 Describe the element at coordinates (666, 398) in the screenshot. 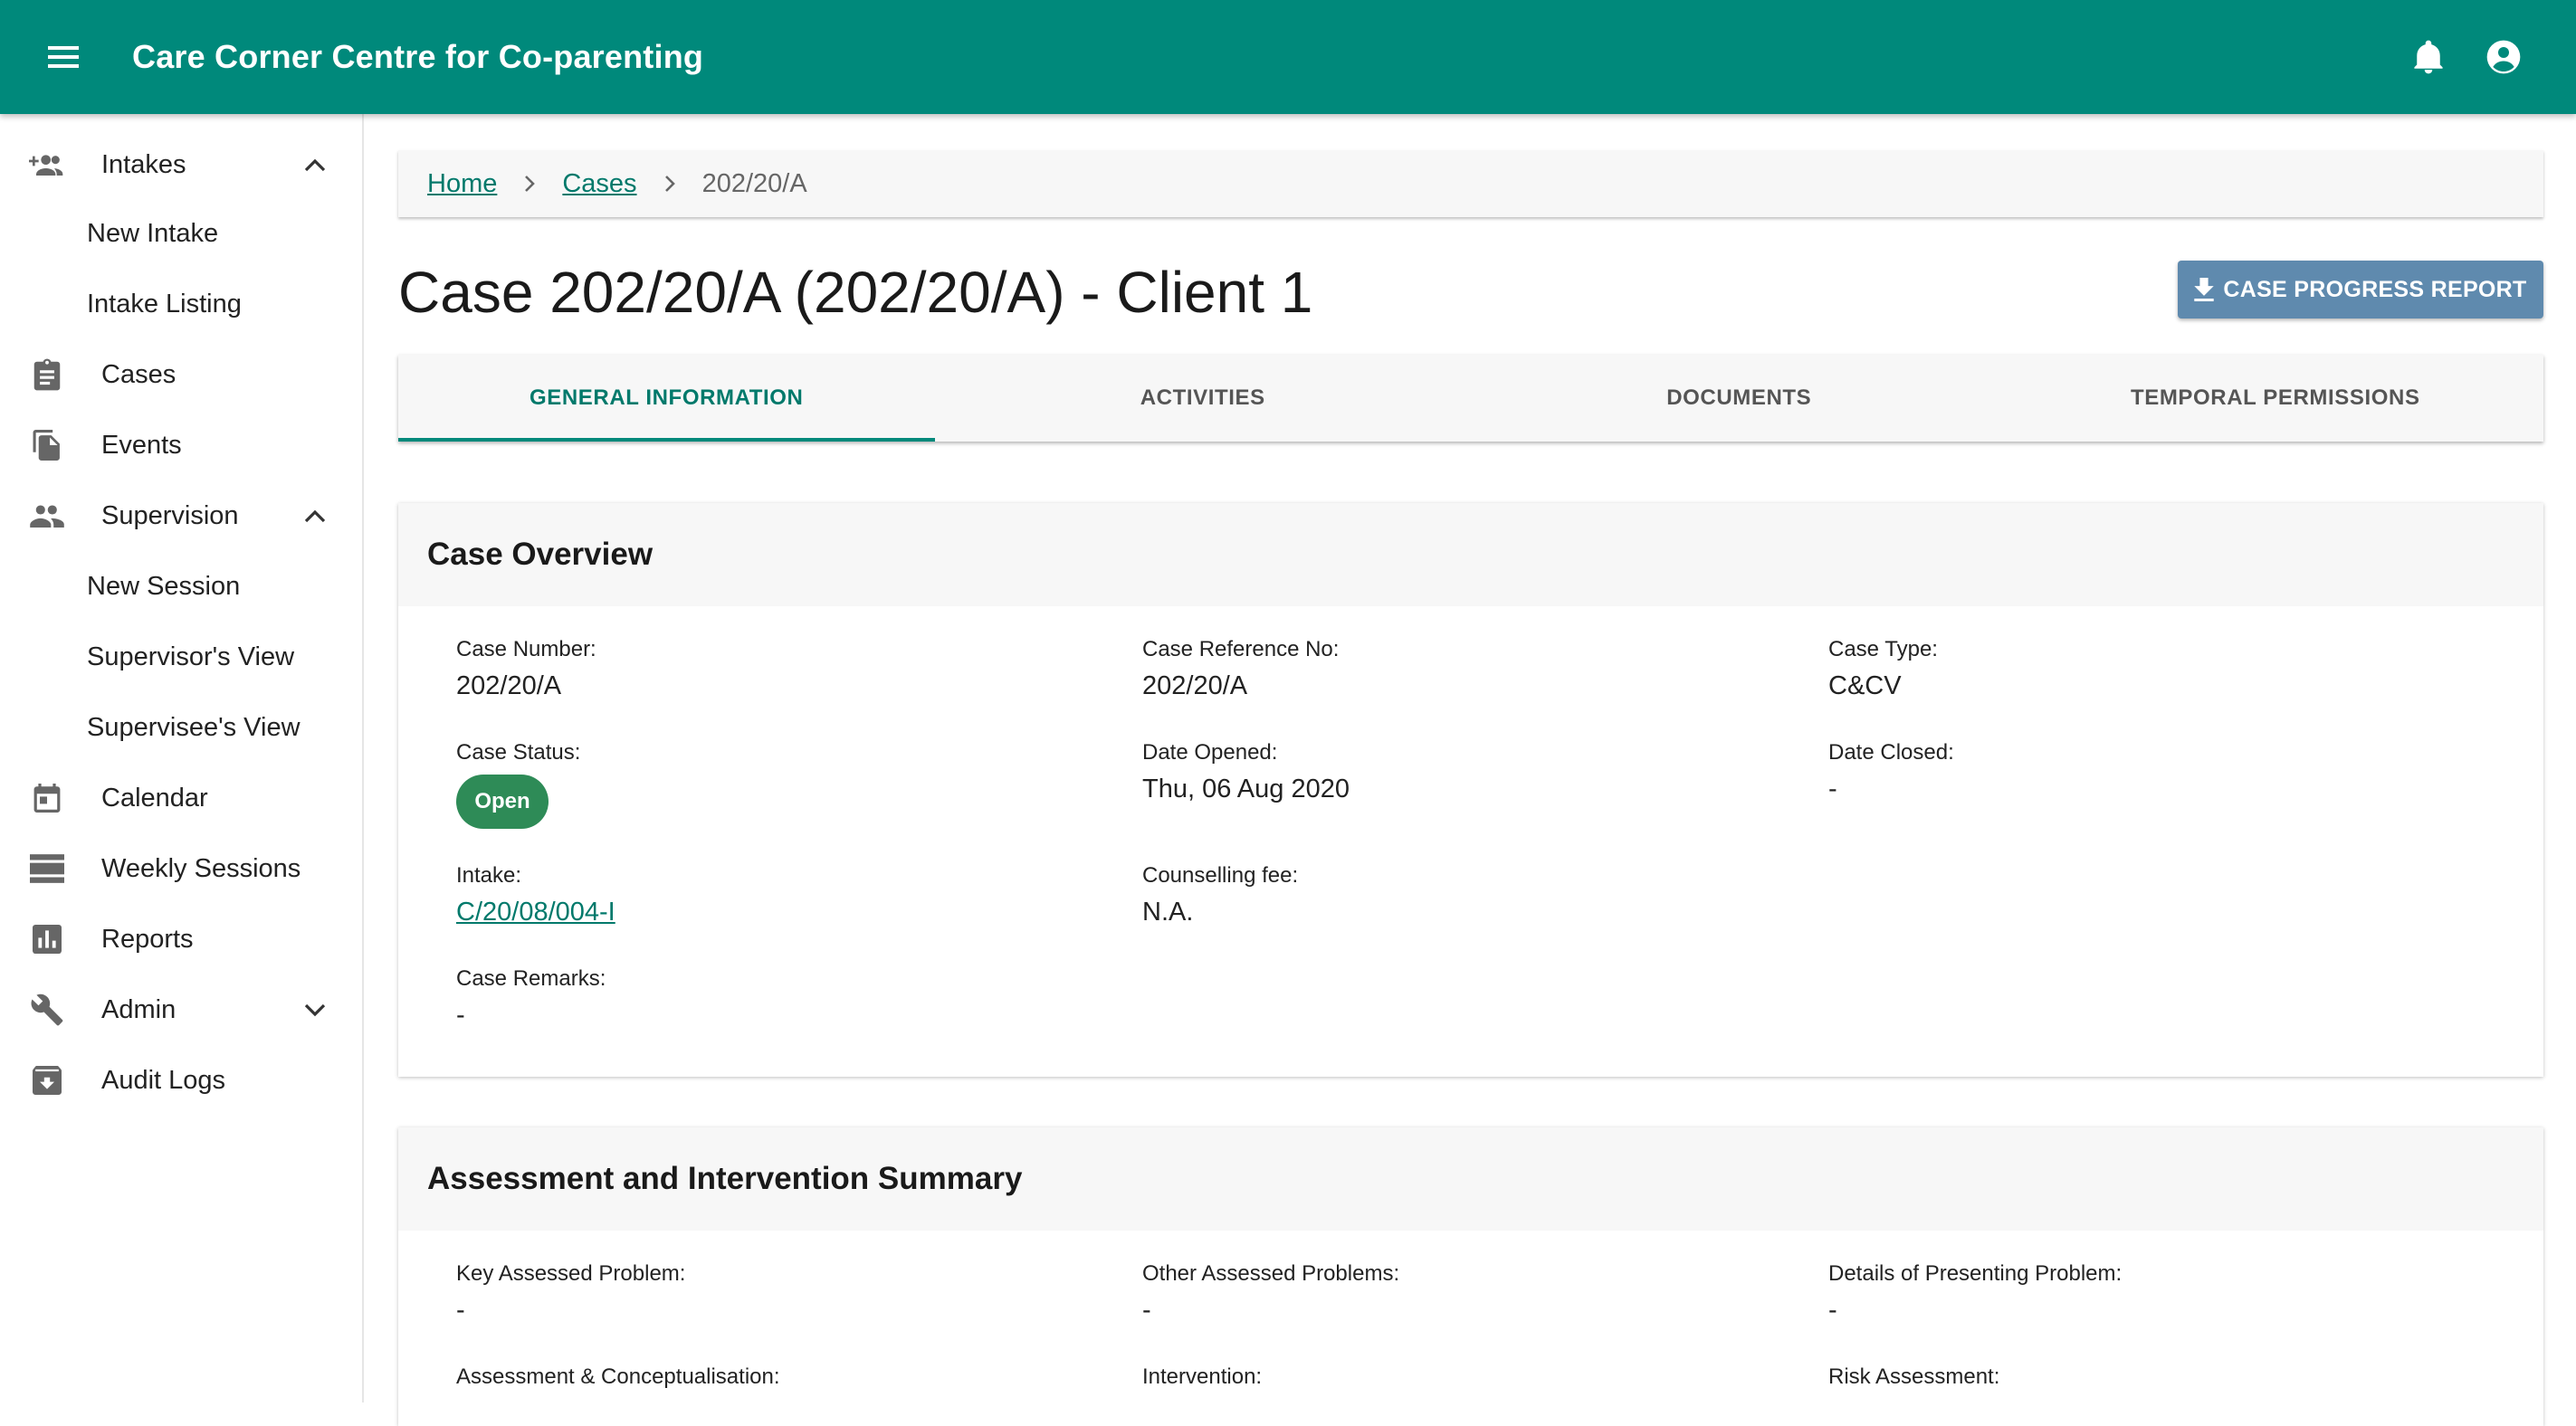

I see `tab-general-information: GENERAL INFORMATION` at that location.